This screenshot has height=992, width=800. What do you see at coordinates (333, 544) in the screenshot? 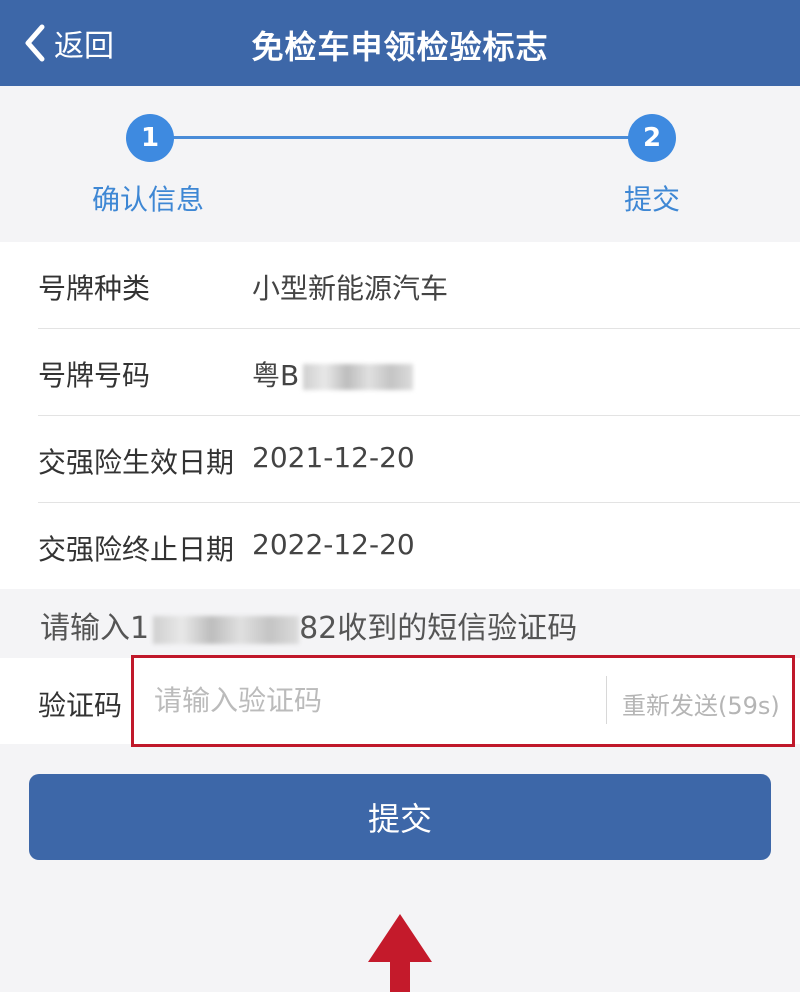
I see `insurance-end-value: 2022-12-20` at bounding box center [333, 544].